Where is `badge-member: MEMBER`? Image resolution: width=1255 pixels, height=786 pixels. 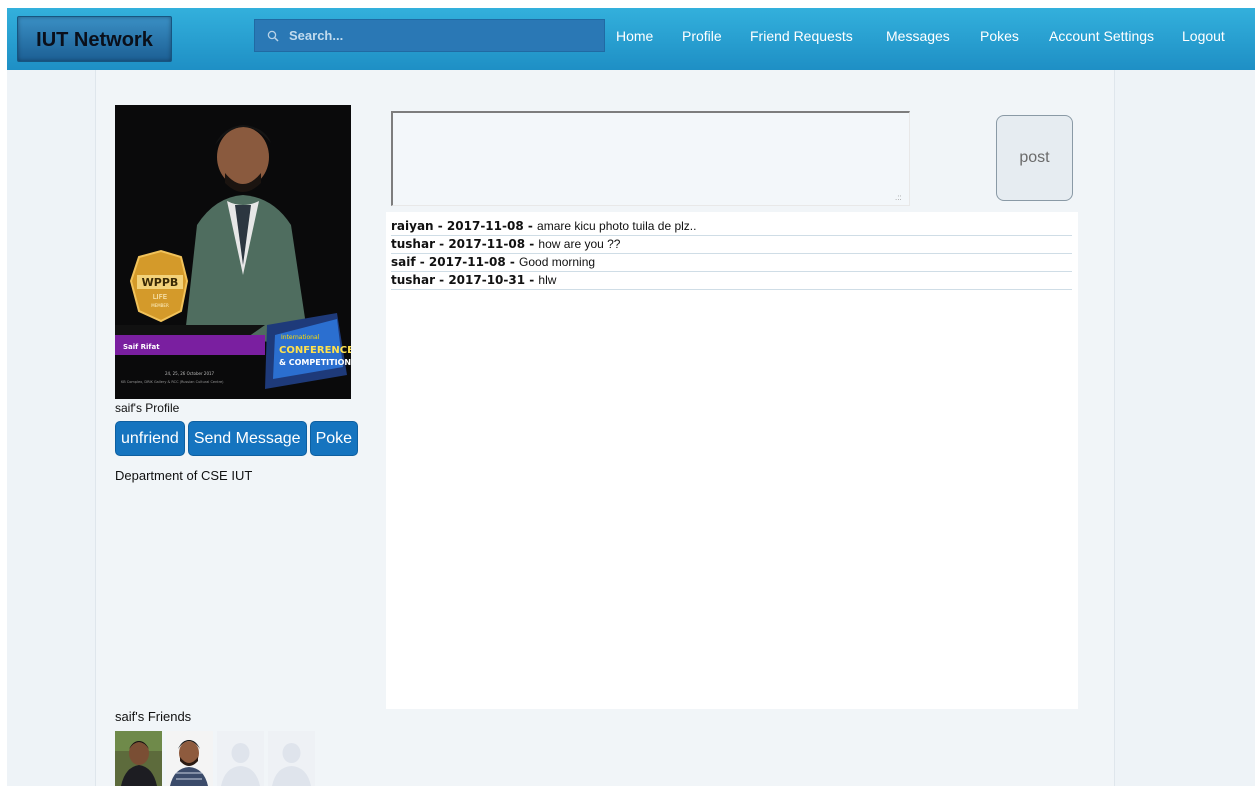
badge-member: MEMBER is located at coordinates (160, 305).